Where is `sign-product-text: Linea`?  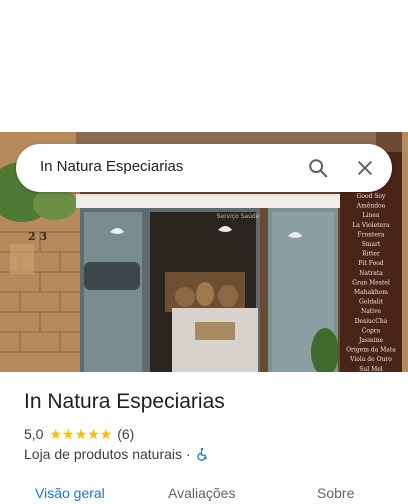 sign-product-text: Linea is located at coordinates (371, 215).